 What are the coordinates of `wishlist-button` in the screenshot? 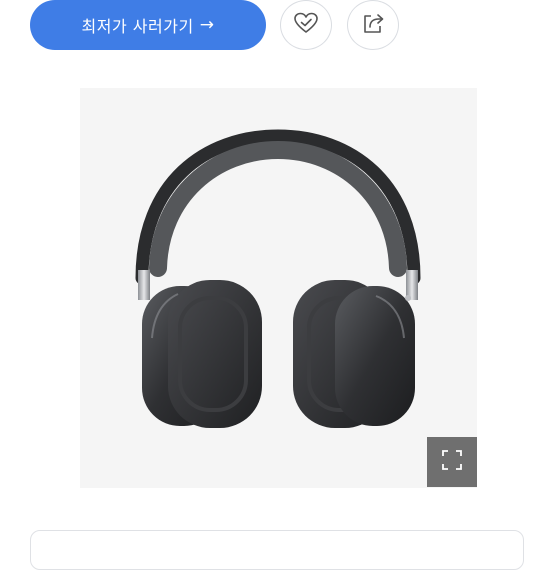 It's located at (306, 25).